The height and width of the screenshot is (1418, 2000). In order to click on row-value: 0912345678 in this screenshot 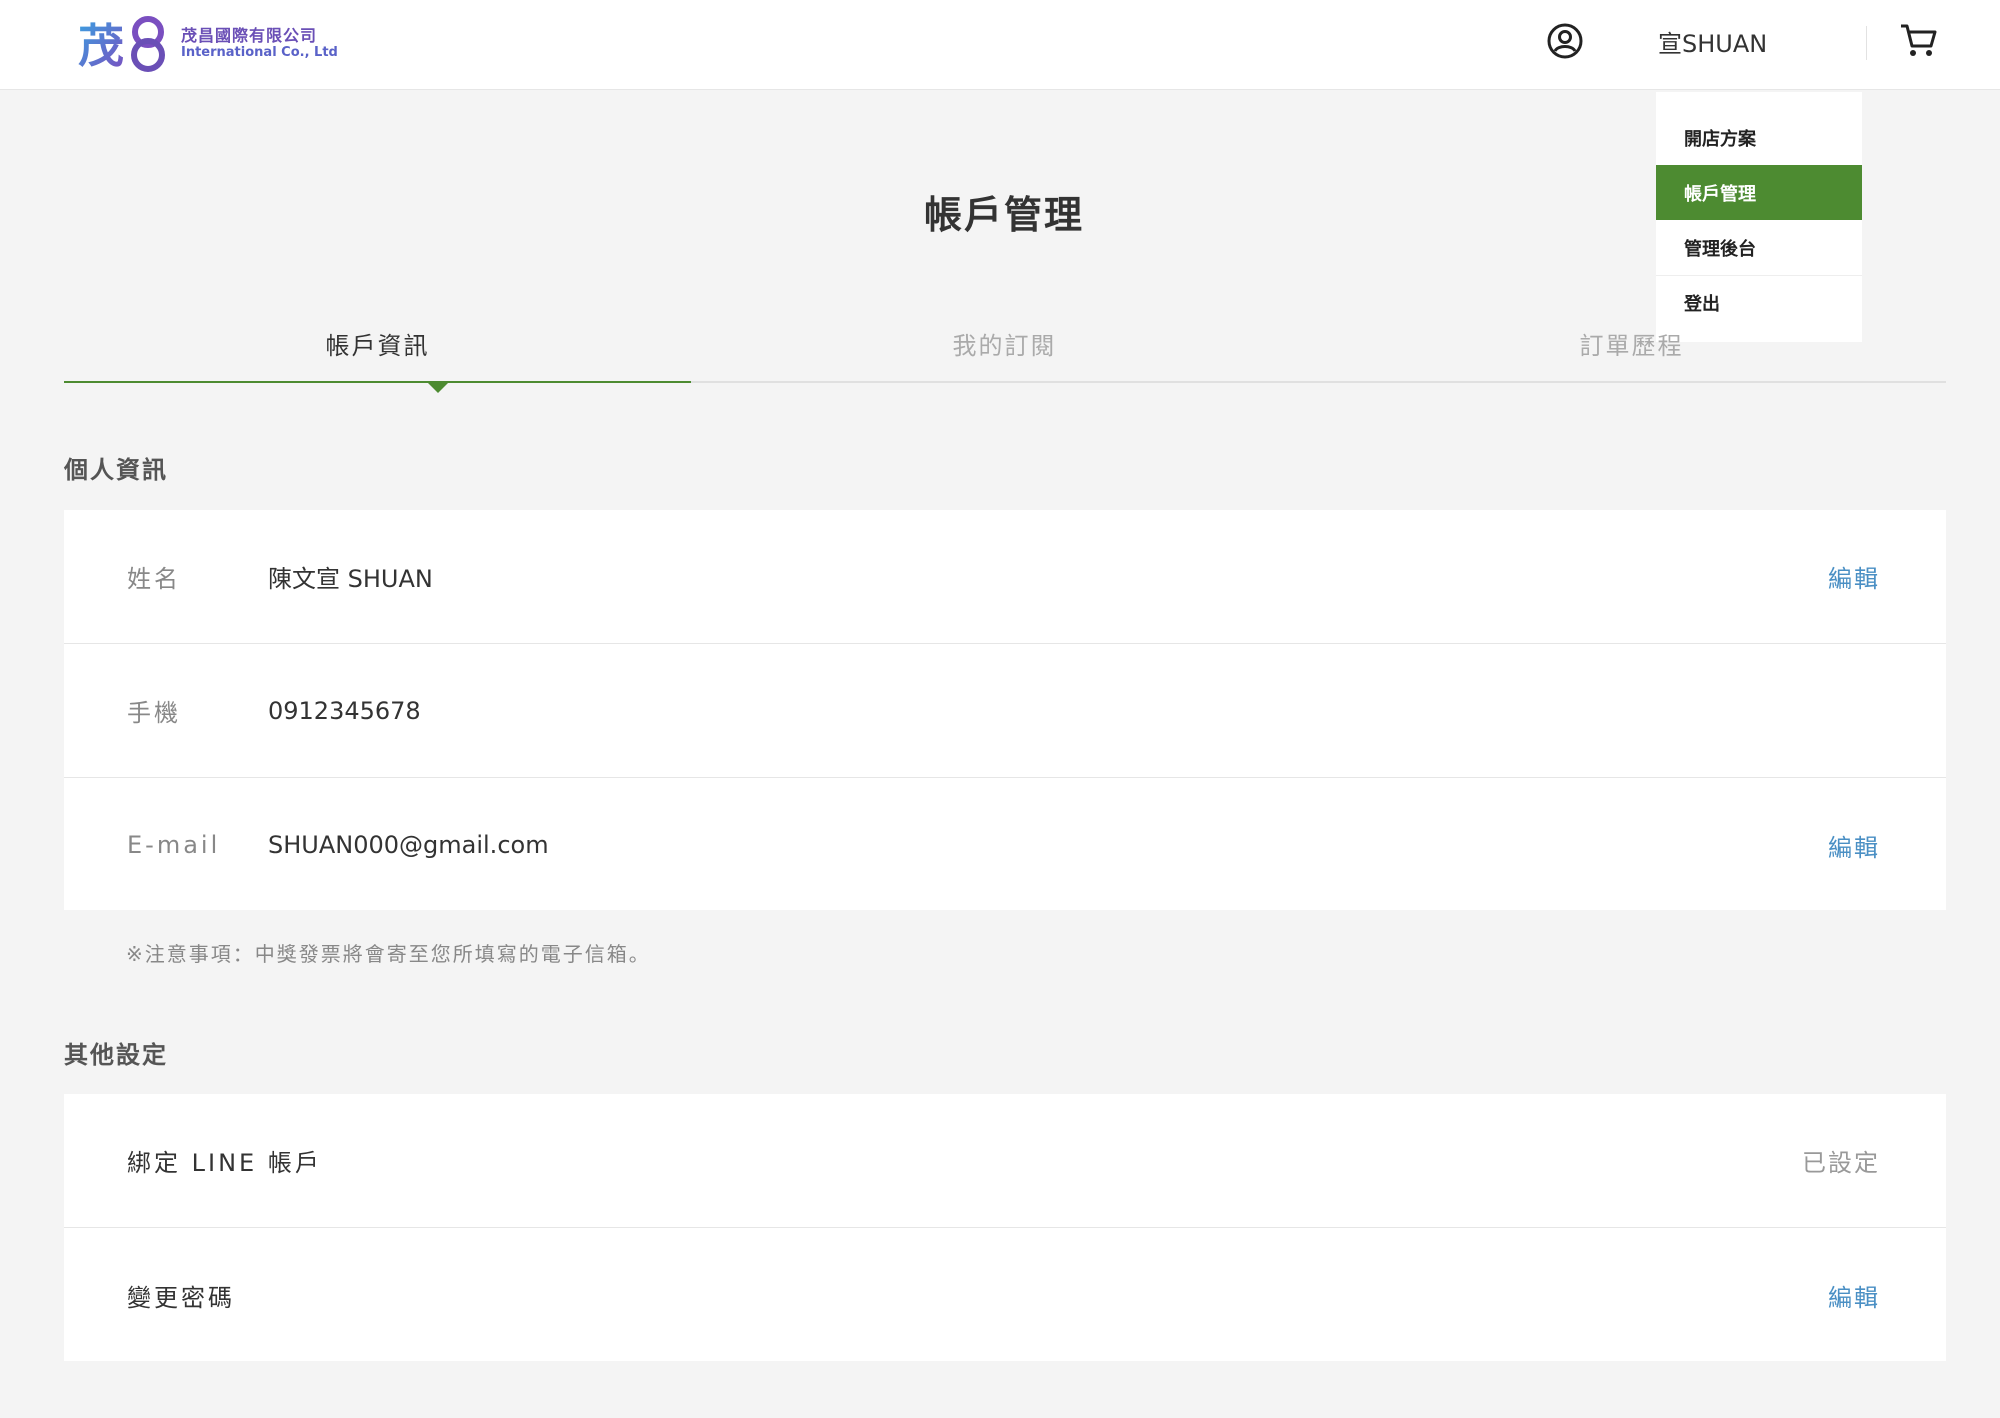, I will do `click(344, 710)`.